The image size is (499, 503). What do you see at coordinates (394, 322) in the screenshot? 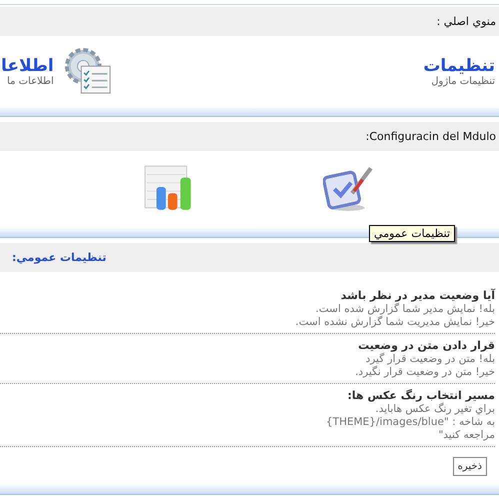
I see `setting-text: خير! نمايش مديريت شما گزارش نشده است.` at bounding box center [394, 322].